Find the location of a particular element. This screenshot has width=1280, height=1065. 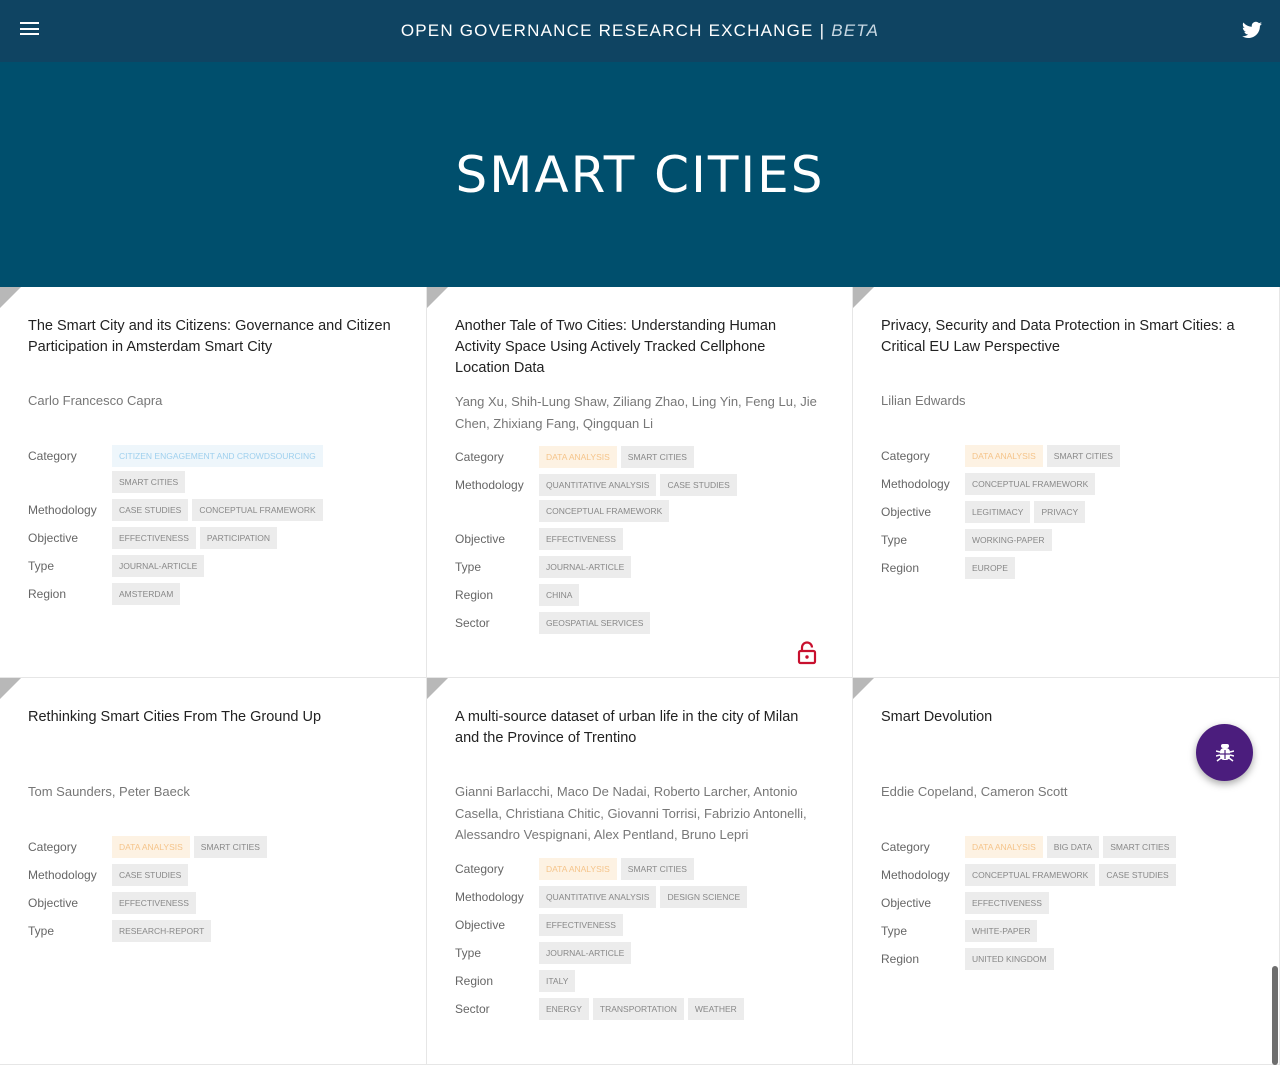

card-title: Smart Devolution is located at coordinates (1066, 738).